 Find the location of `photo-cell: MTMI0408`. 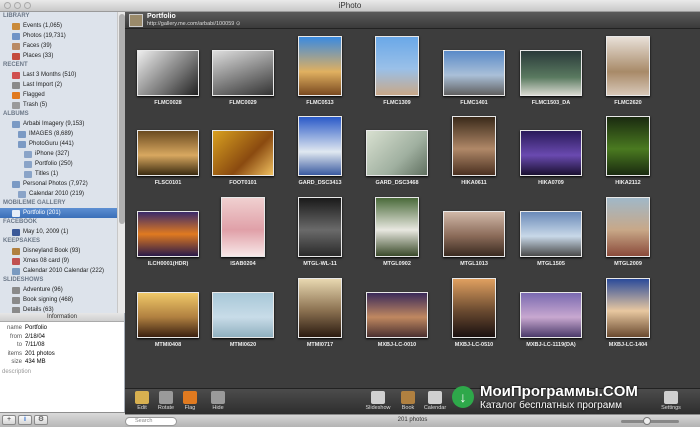

photo-cell: MTMI0408 is located at coordinates (168, 311).